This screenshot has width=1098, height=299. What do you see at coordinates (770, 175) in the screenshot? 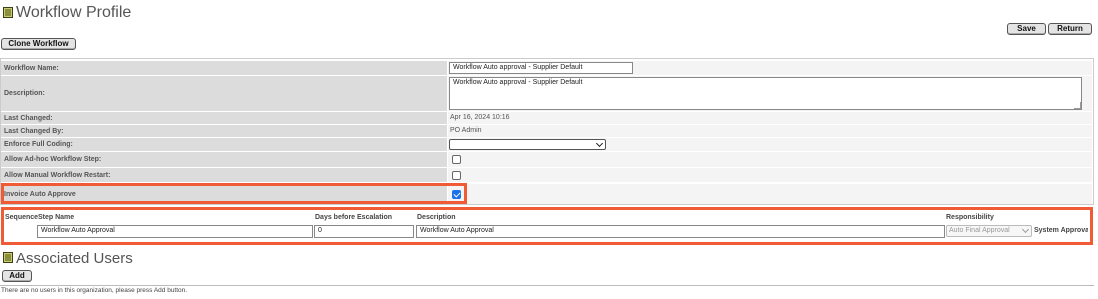
I see `allow-restart-cell` at bounding box center [770, 175].